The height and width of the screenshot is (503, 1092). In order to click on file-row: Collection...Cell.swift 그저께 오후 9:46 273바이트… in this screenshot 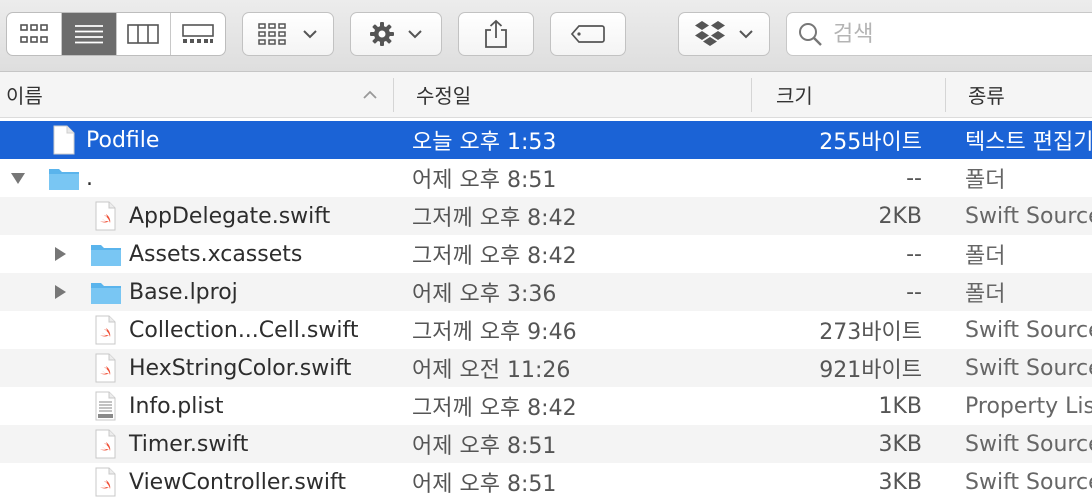, I will do `click(546, 330)`.